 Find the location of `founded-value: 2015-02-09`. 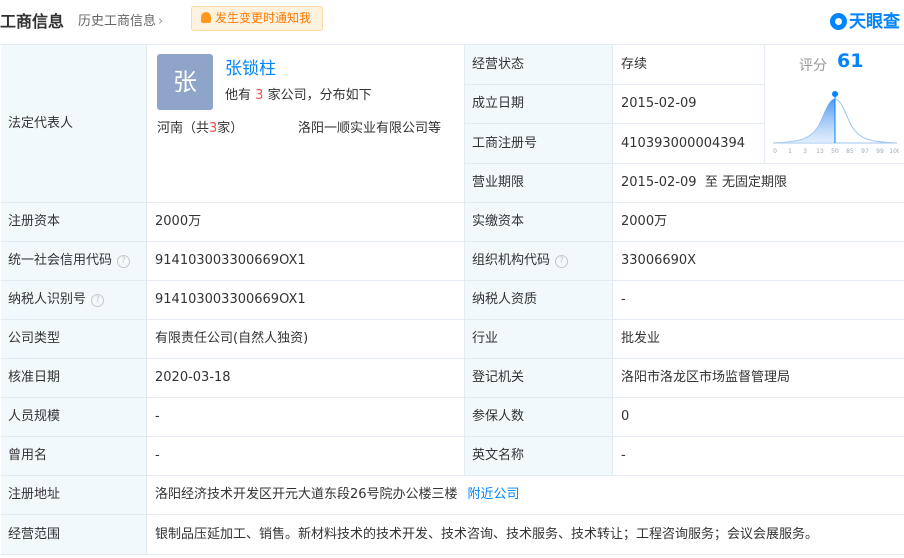

founded-value: 2015-02-09 is located at coordinates (659, 103).